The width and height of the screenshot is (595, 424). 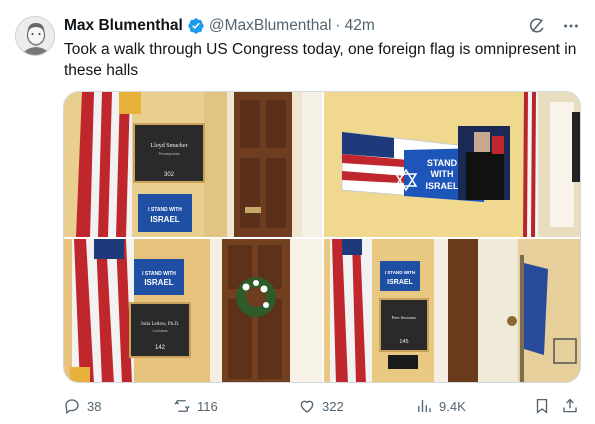 What do you see at coordinates (182, 406) in the screenshot?
I see `repost-icon` at bounding box center [182, 406].